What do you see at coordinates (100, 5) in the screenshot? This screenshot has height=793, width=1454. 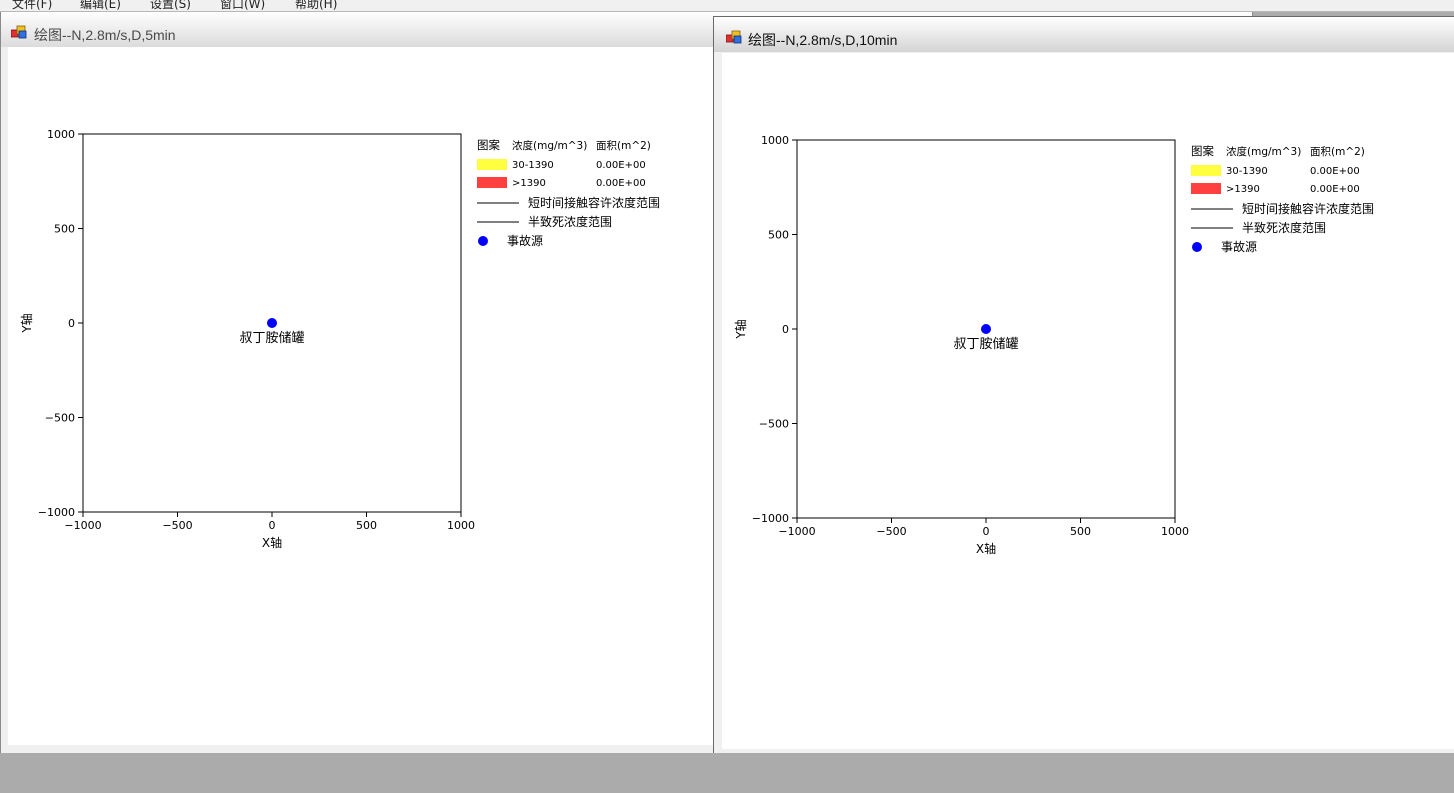 I see `menu-edit: 编辑(E)` at bounding box center [100, 5].